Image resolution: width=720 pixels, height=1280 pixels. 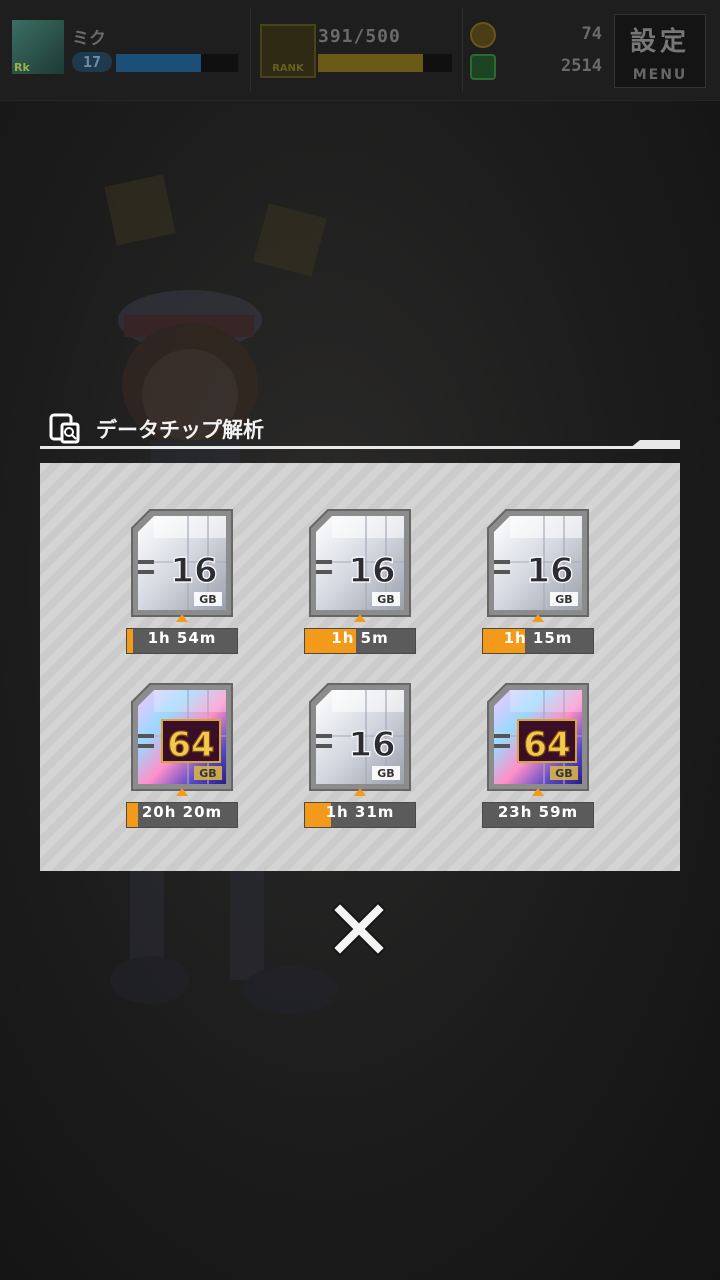 What do you see at coordinates (538, 638) in the screenshot?
I see `timer-label: 1h 15m` at bounding box center [538, 638].